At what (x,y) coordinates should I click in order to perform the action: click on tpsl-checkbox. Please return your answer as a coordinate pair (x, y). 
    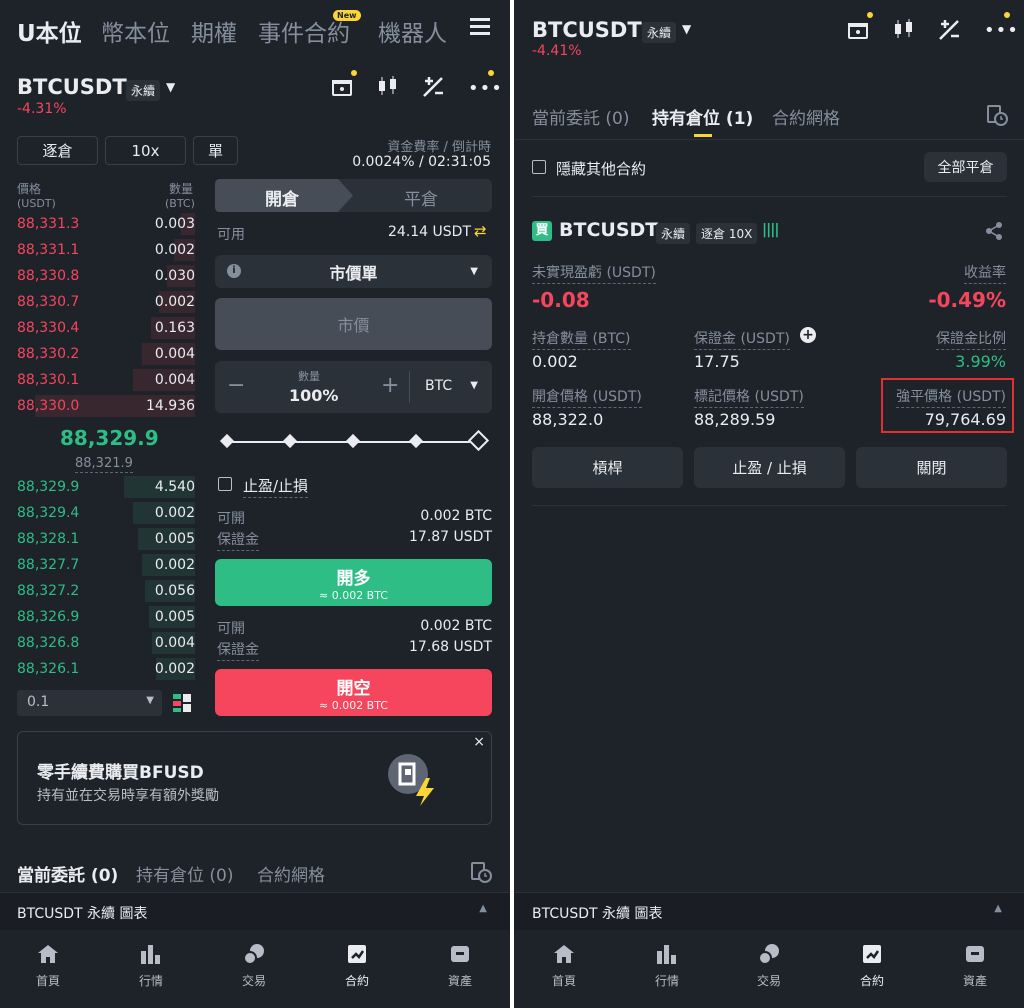
    Looking at the image, I should click on (225, 484).